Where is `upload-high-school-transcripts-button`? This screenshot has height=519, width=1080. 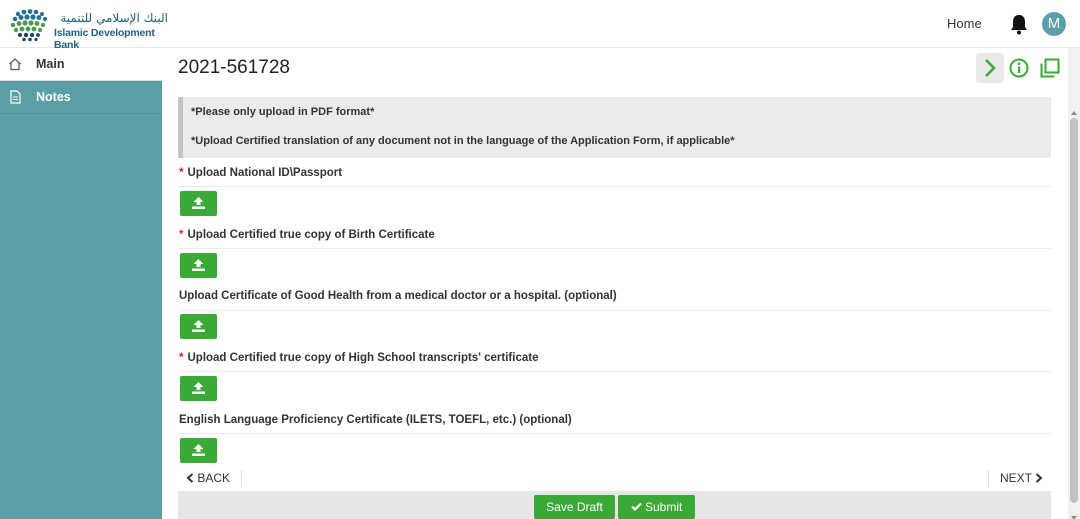 upload-high-school-transcripts-button is located at coordinates (198, 388).